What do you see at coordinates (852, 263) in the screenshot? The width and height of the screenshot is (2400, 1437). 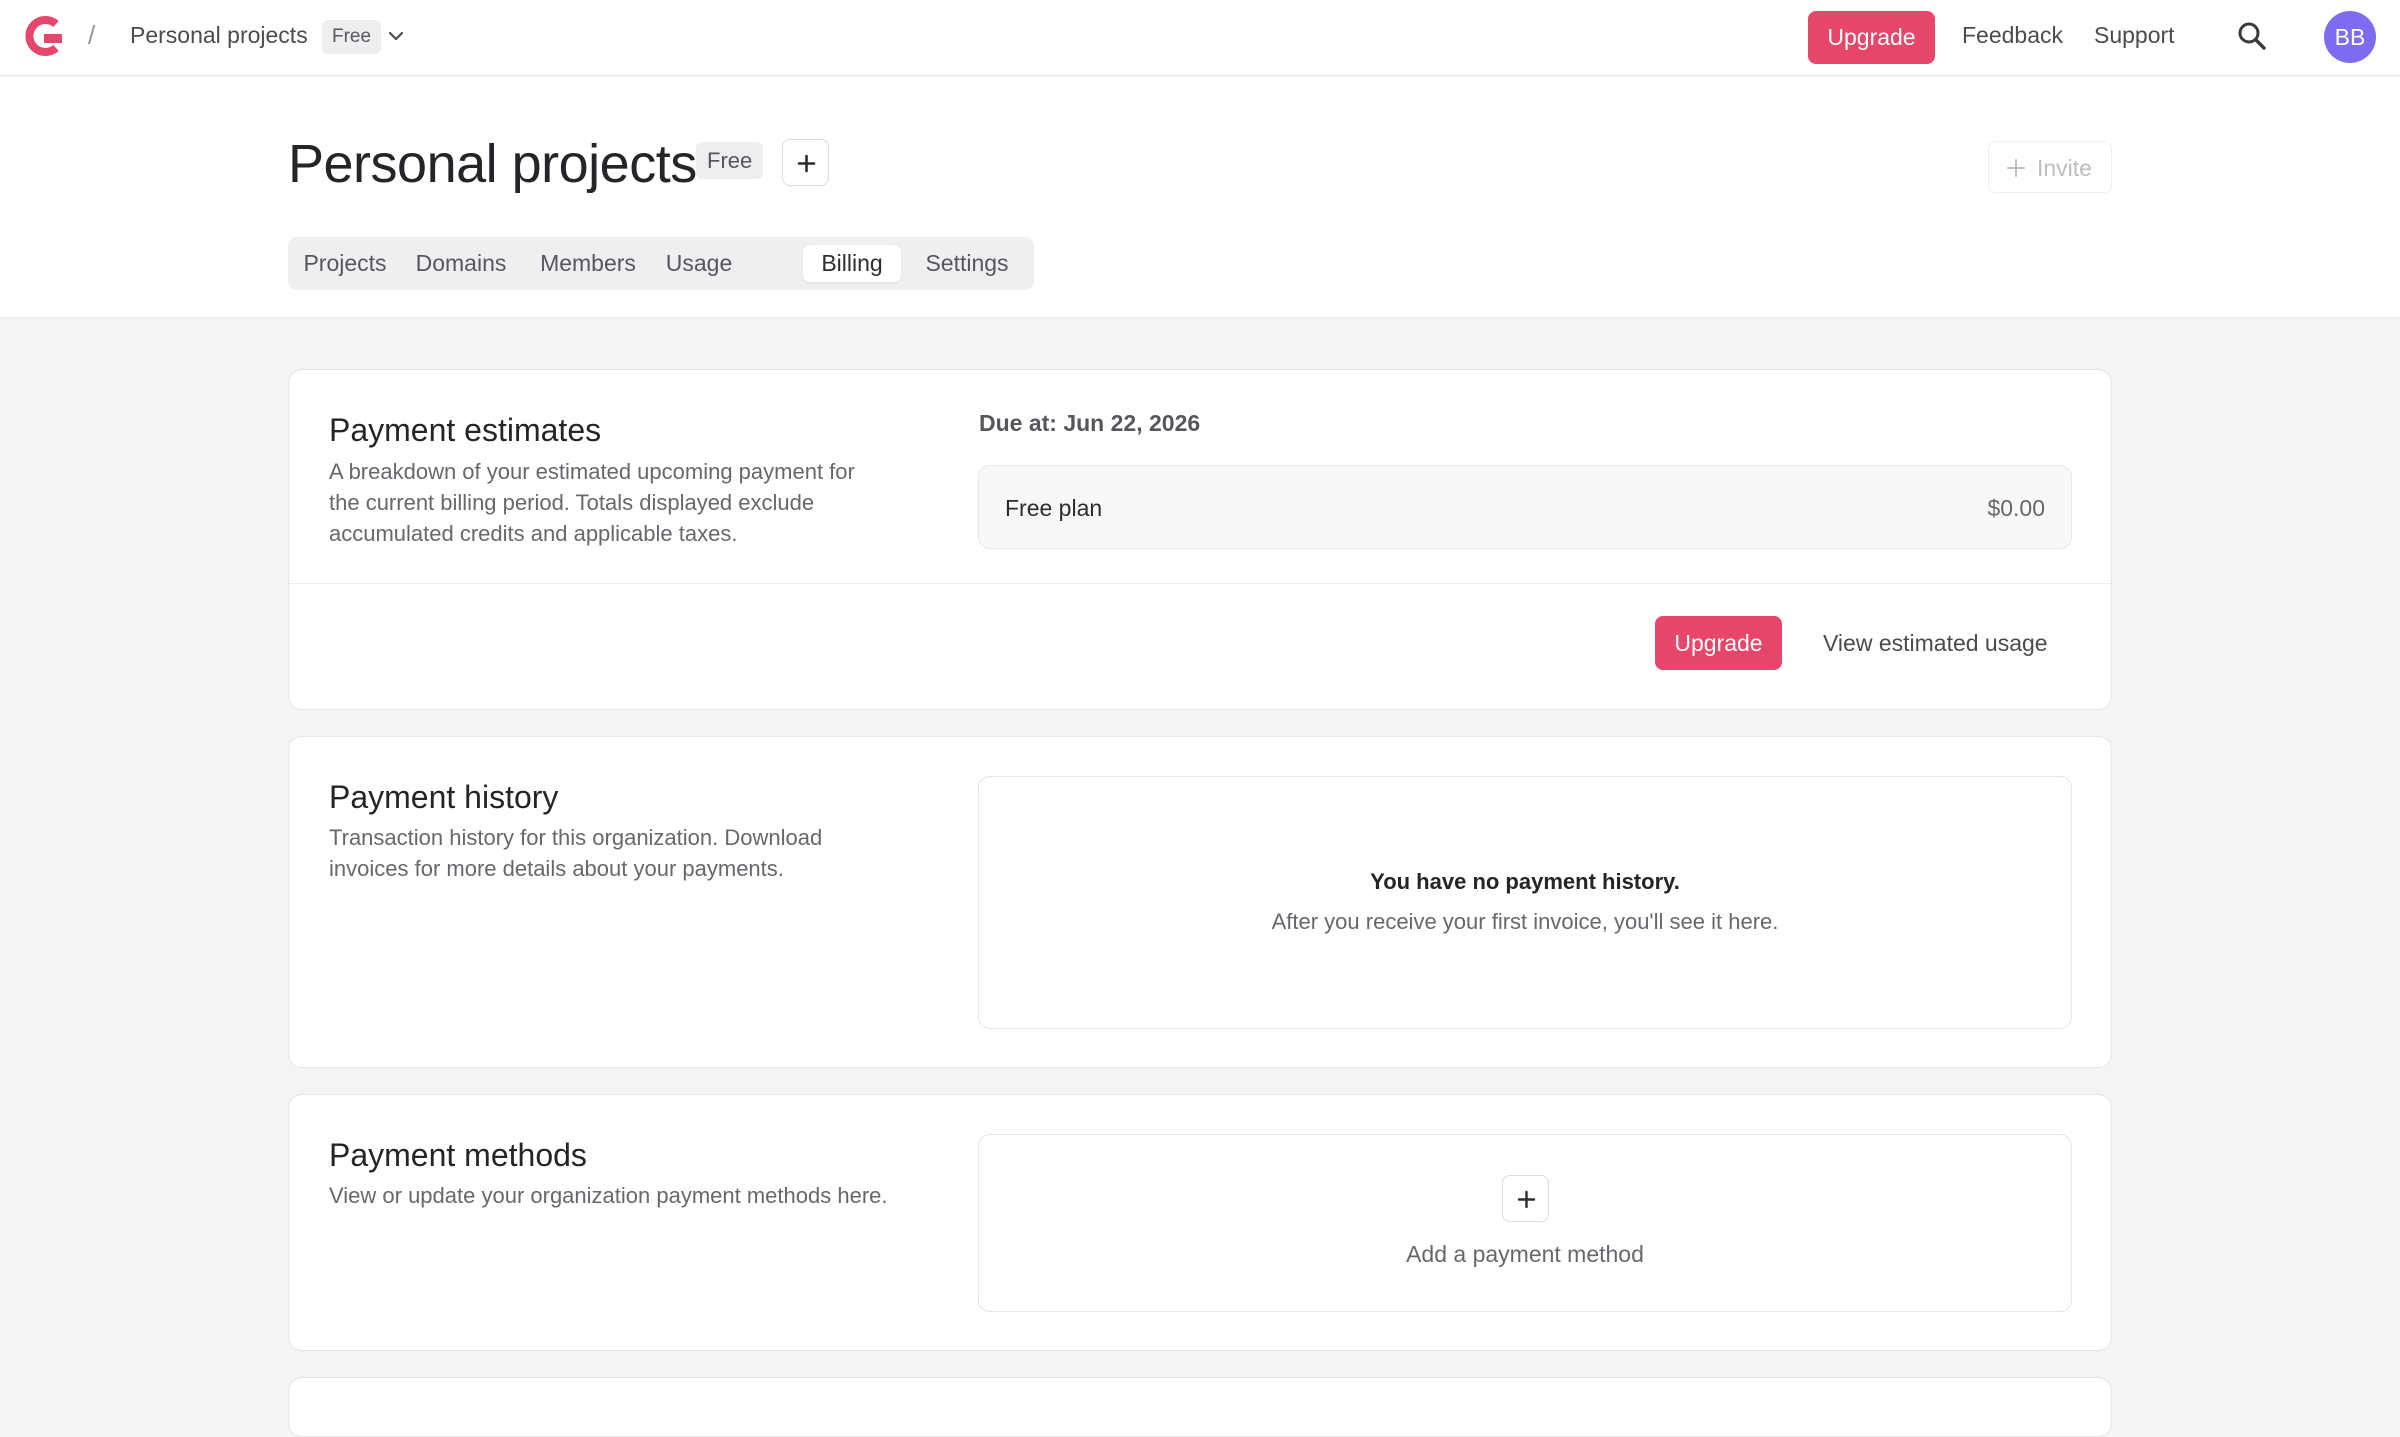 I see `tab-billing: Billing` at bounding box center [852, 263].